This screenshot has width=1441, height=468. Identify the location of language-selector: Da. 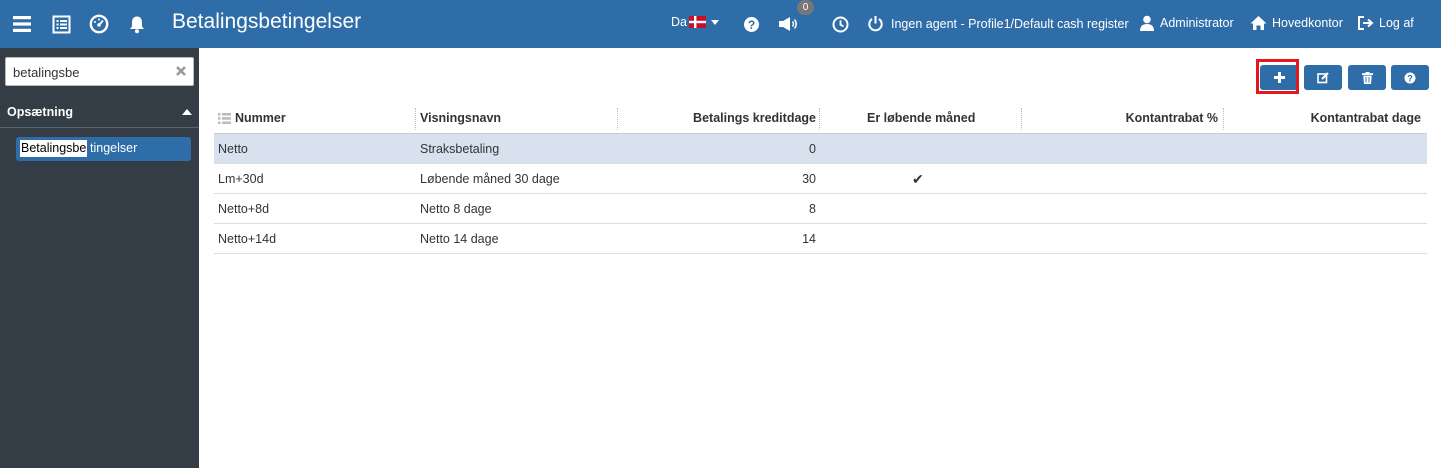
(695, 22).